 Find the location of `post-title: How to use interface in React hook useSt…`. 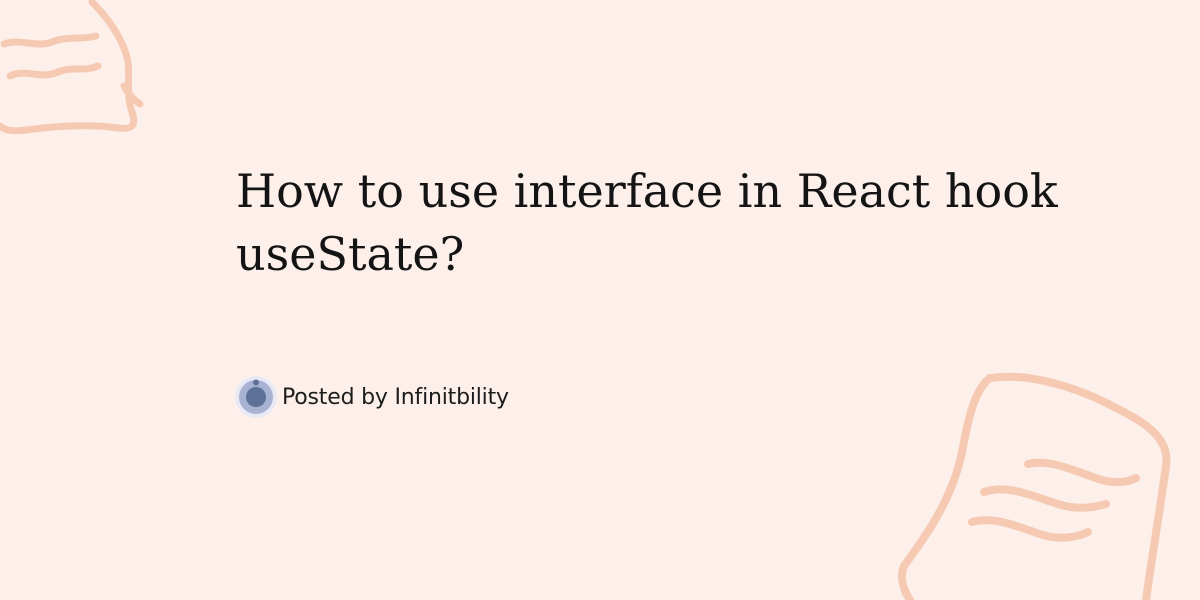

post-title: How to use interface in React hook useSt… is located at coordinates (647, 222).